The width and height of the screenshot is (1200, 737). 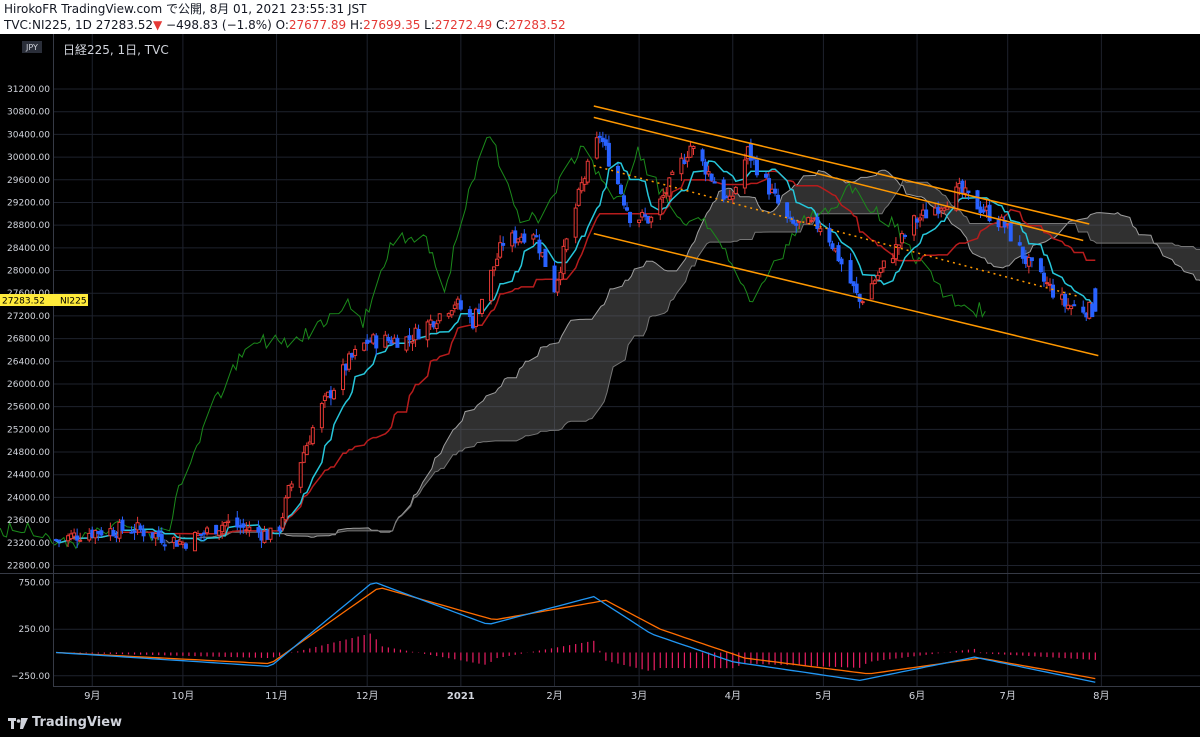 I want to click on last-price-value: 27283.52, so click(x=23, y=302).